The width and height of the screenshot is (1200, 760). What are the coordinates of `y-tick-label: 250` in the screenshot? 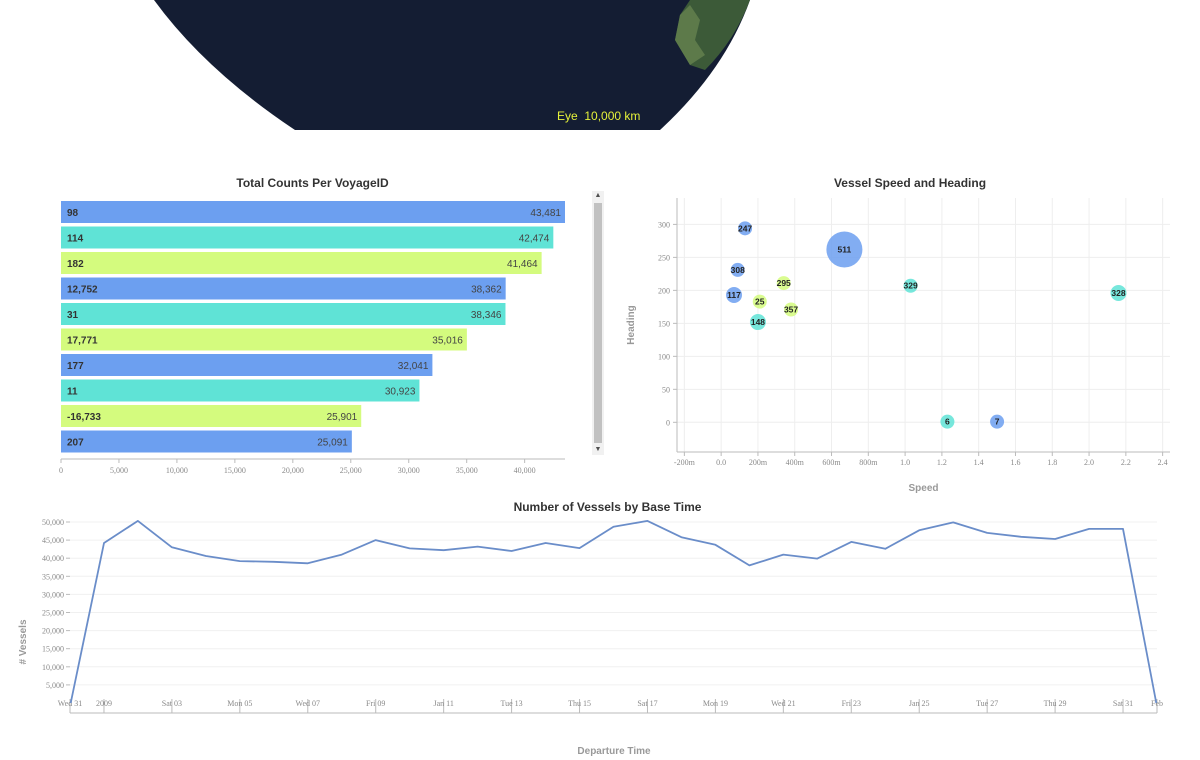 It's located at (664, 257).